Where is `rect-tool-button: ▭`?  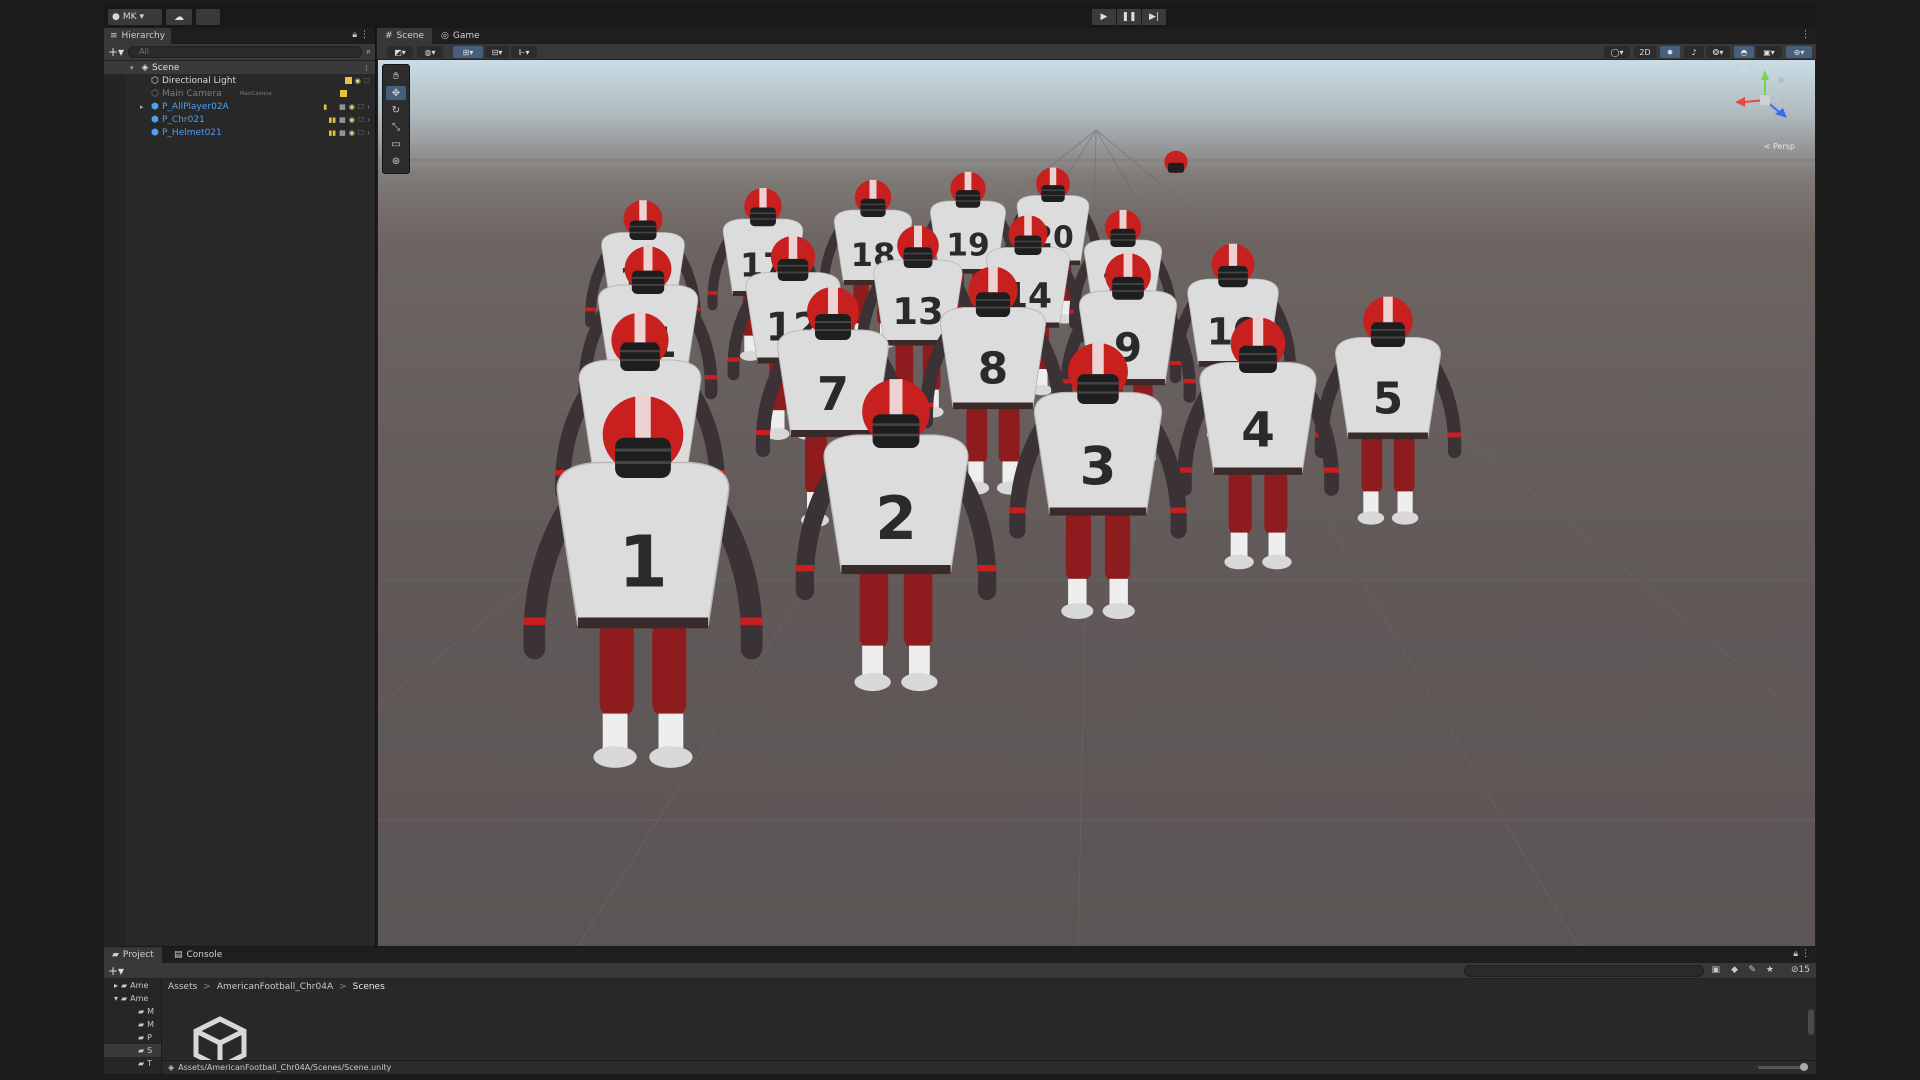
rect-tool-button: ▭ is located at coordinates (396, 144).